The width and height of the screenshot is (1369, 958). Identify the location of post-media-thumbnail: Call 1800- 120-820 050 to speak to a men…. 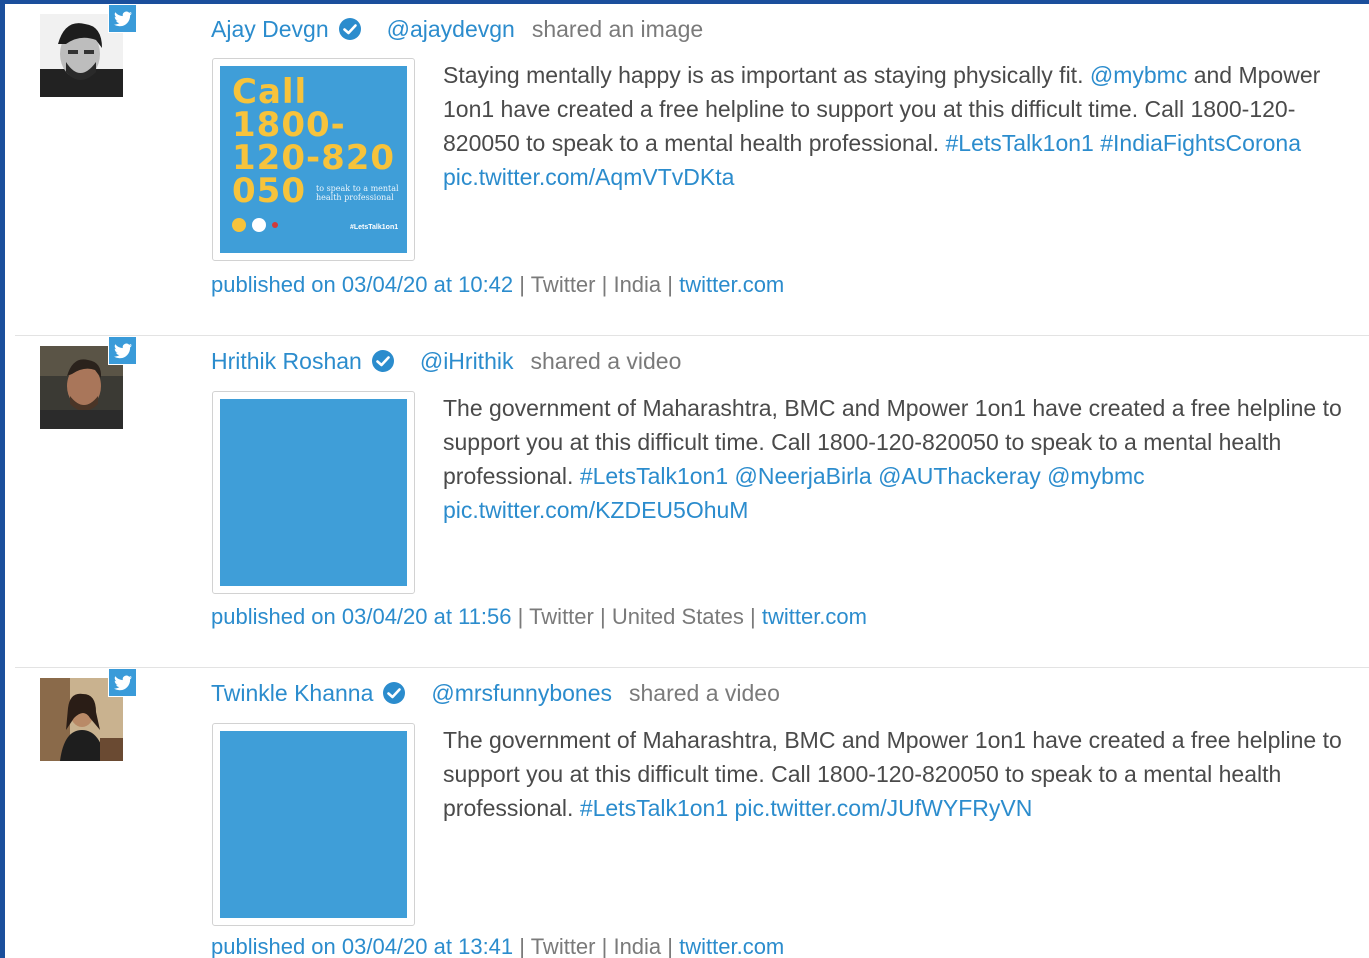
(313, 159).